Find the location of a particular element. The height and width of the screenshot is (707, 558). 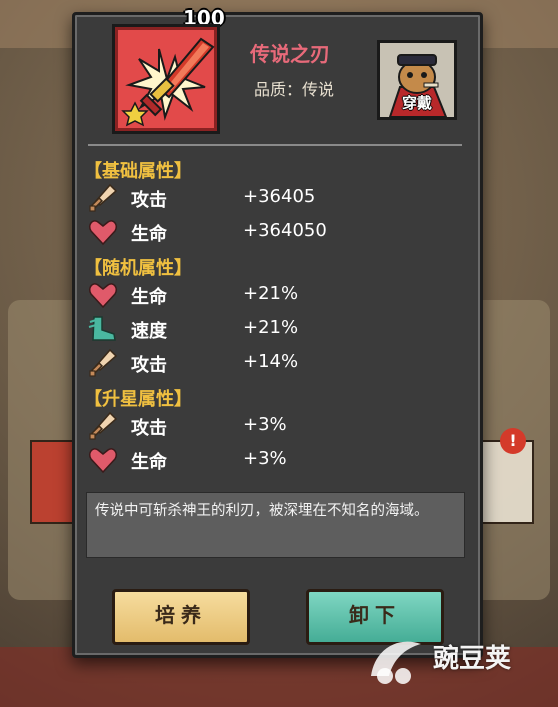

attribute-value: +36405 is located at coordinates (279, 196).